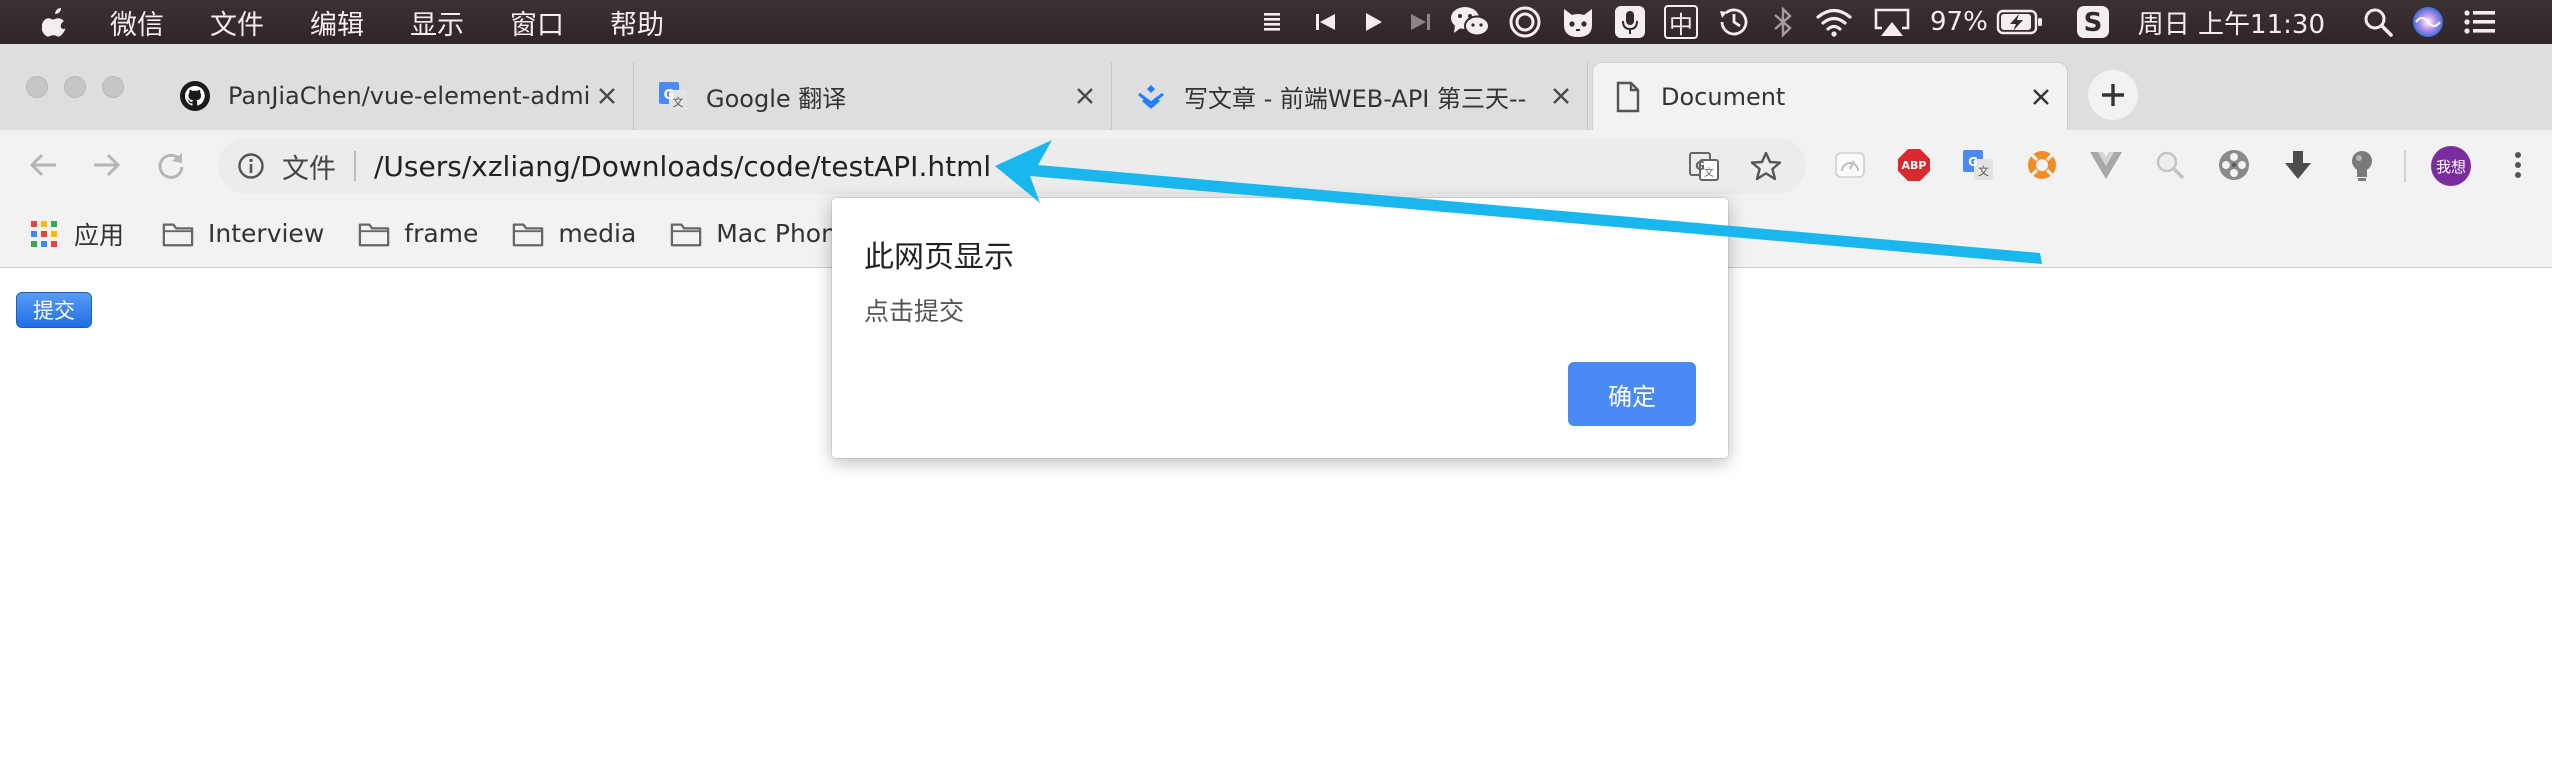 The image size is (2552, 778). I want to click on google-translate-extension-icon: G文, so click(1978, 165).